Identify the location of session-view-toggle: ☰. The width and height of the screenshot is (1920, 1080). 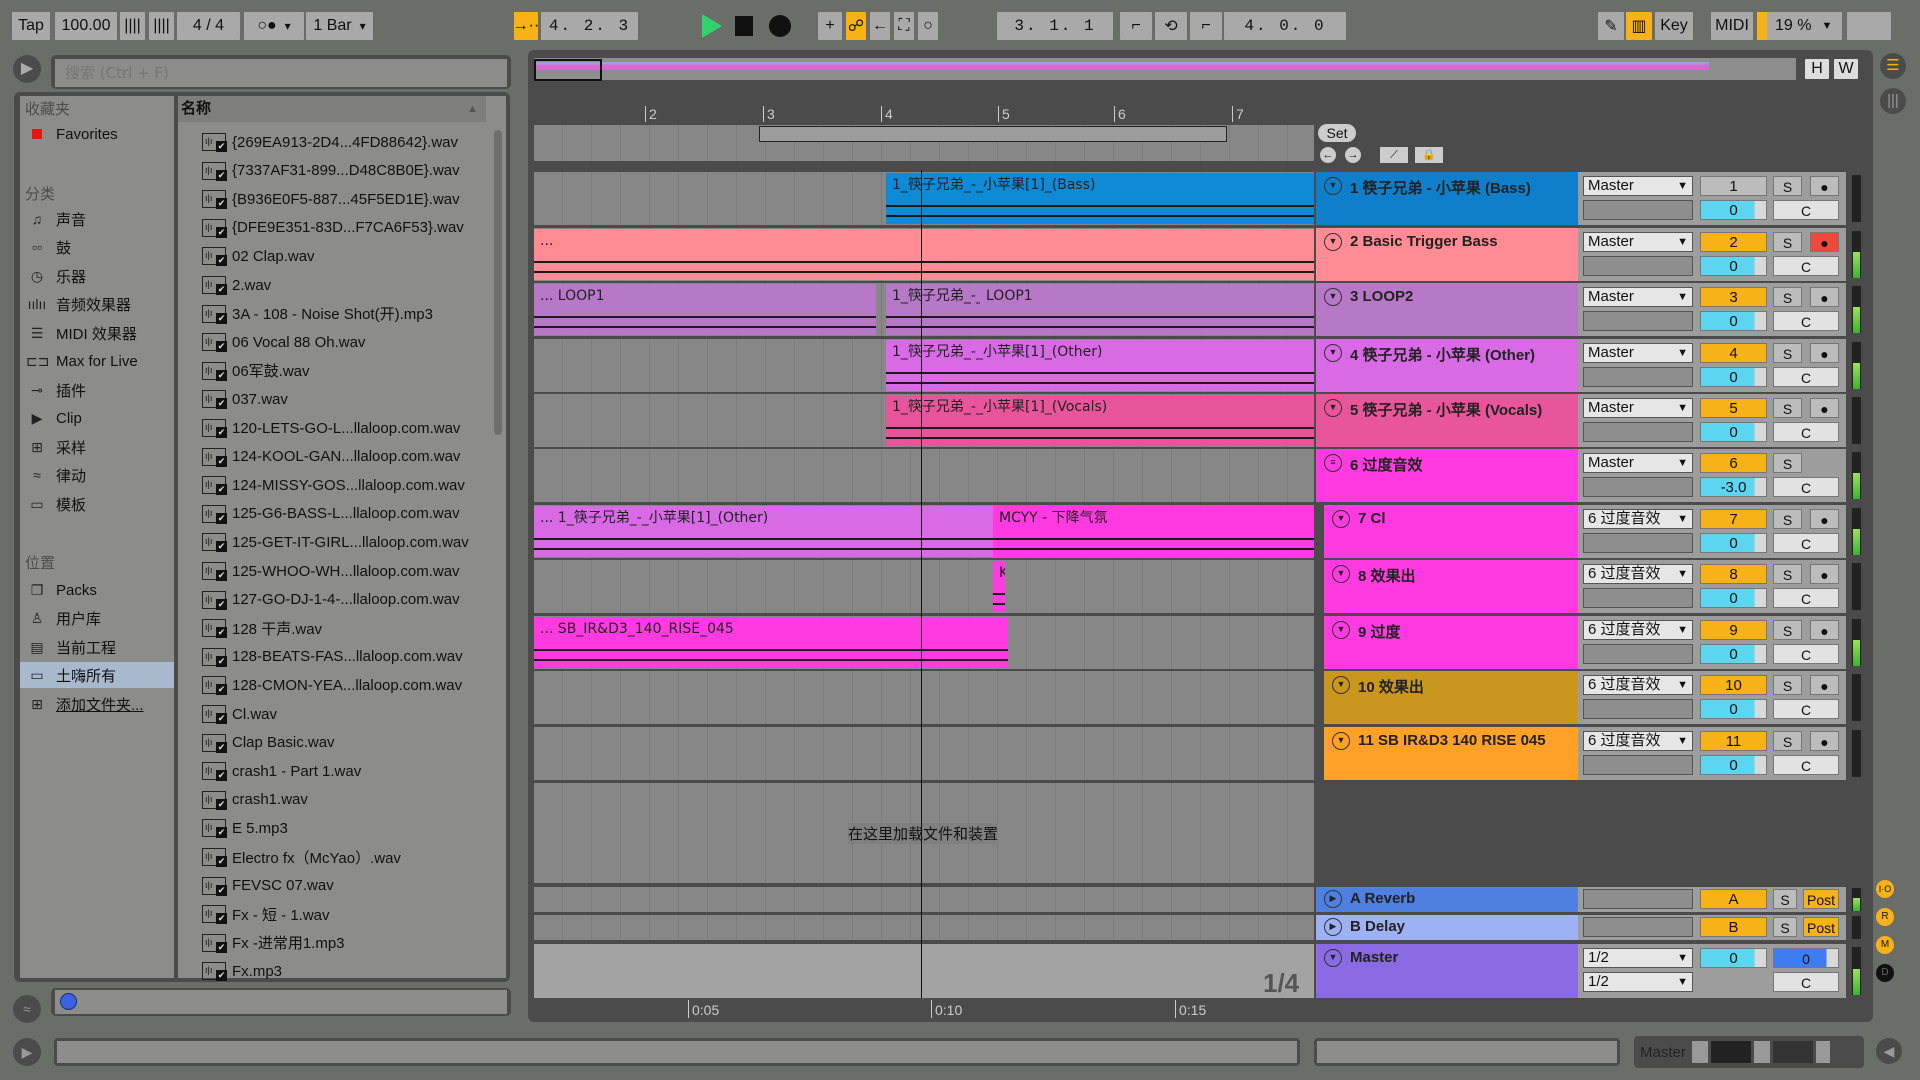
(1893, 66).